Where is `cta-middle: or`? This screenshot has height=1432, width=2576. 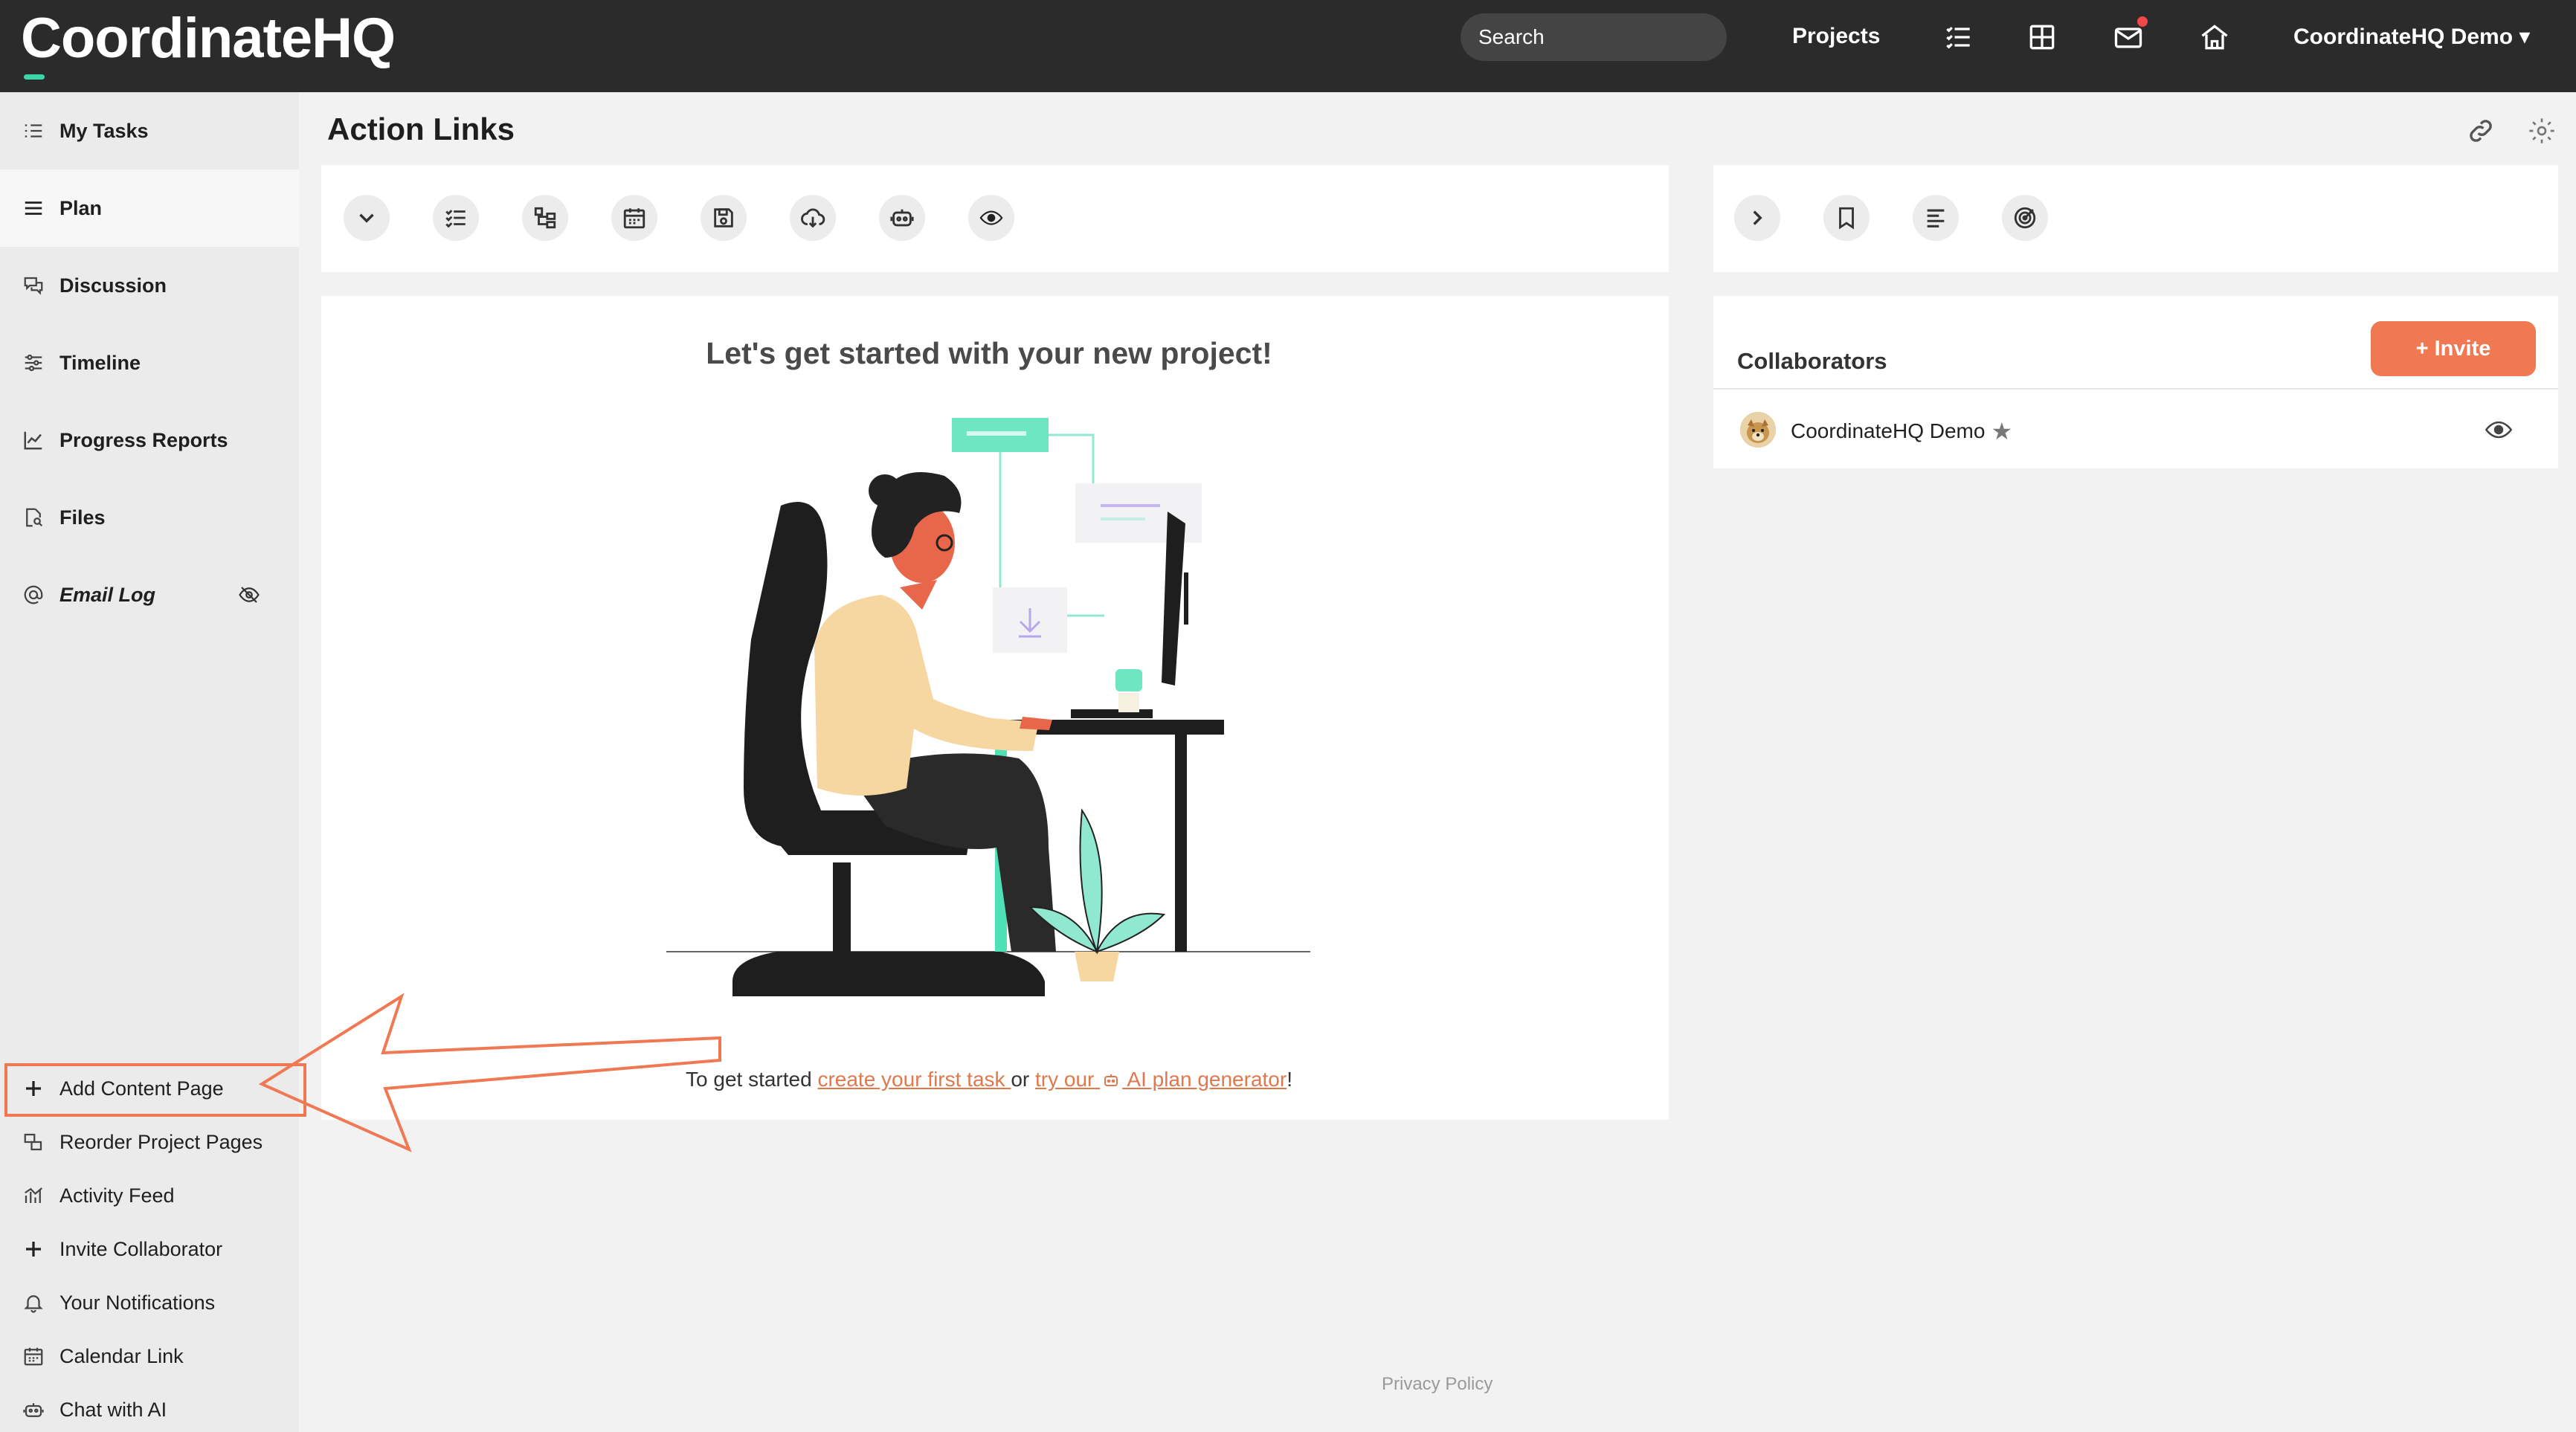
cta-middle: or is located at coordinates (1023, 1079).